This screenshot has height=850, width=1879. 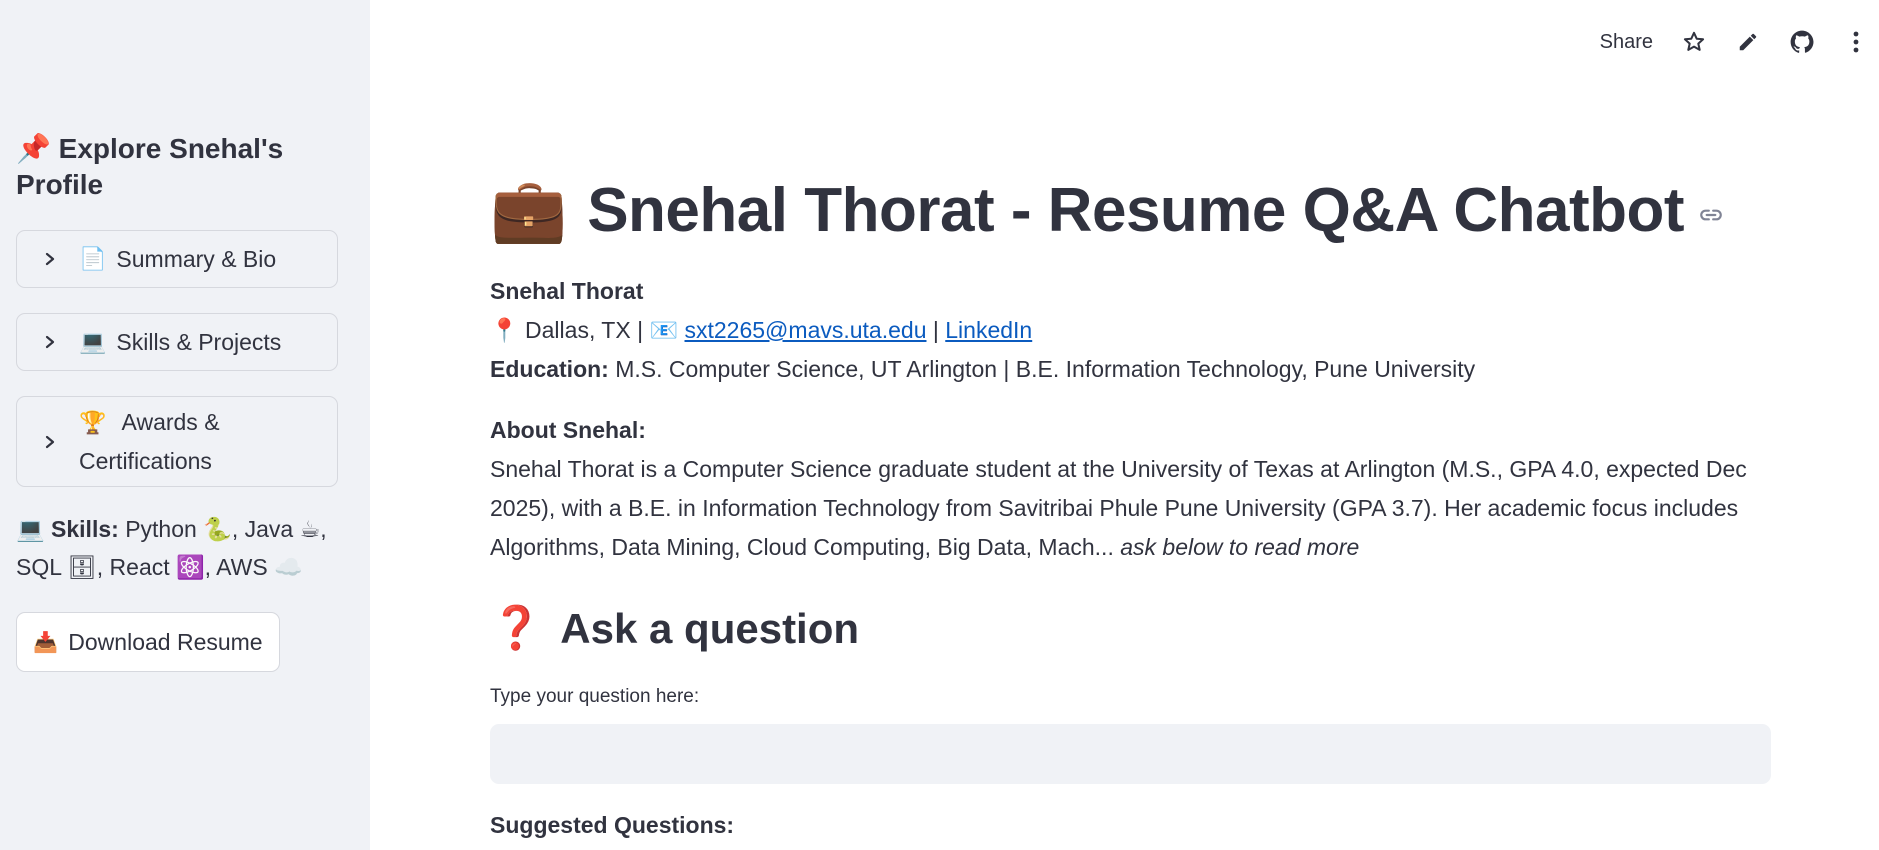 What do you see at coordinates (516, 627) in the screenshot?
I see `question-mark-icon: ❓` at bounding box center [516, 627].